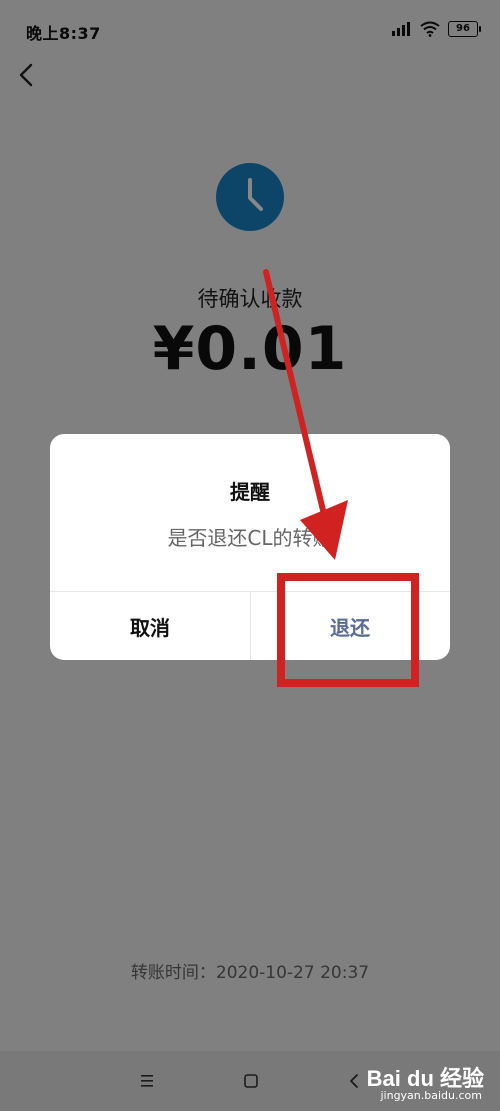 Image resolution: width=500 pixels, height=1111 pixels. What do you see at coordinates (350, 626) in the screenshot?
I see `return-button: 退还` at bounding box center [350, 626].